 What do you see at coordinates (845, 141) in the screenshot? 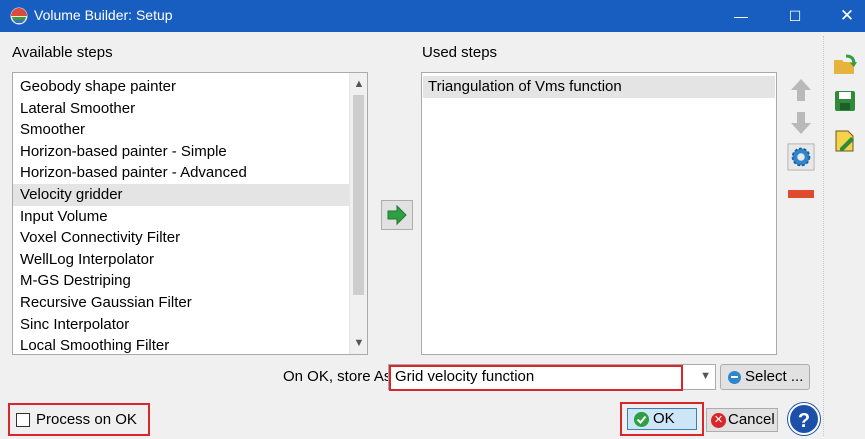
I see `edit-document-icon` at bounding box center [845, 141].